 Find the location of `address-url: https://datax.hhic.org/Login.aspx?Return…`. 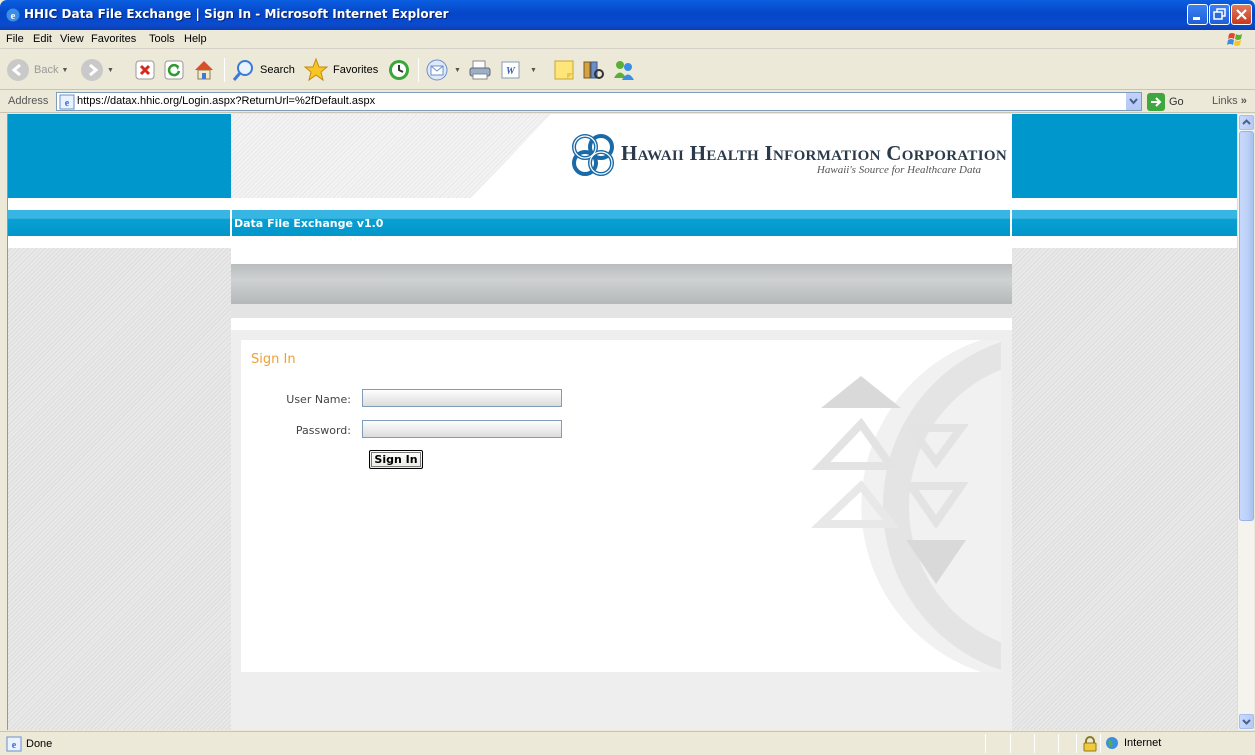

address-url: https://datax.hhic.org/Login.aspx?Return… is located at coordinates (226, 101).